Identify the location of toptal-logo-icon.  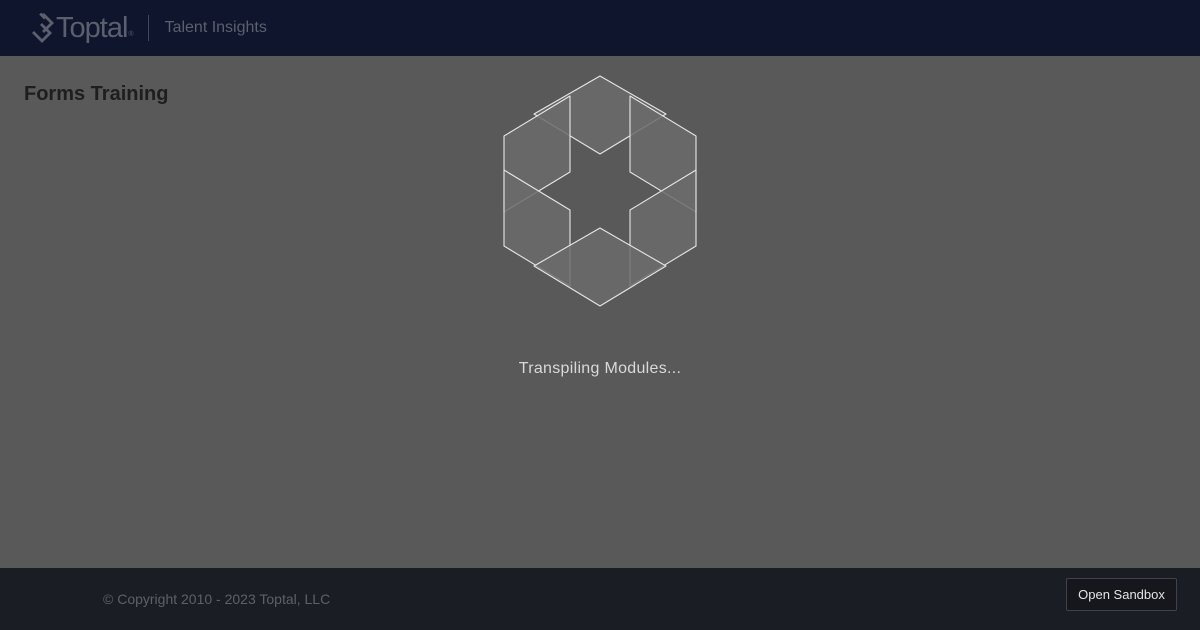
(43, 28).